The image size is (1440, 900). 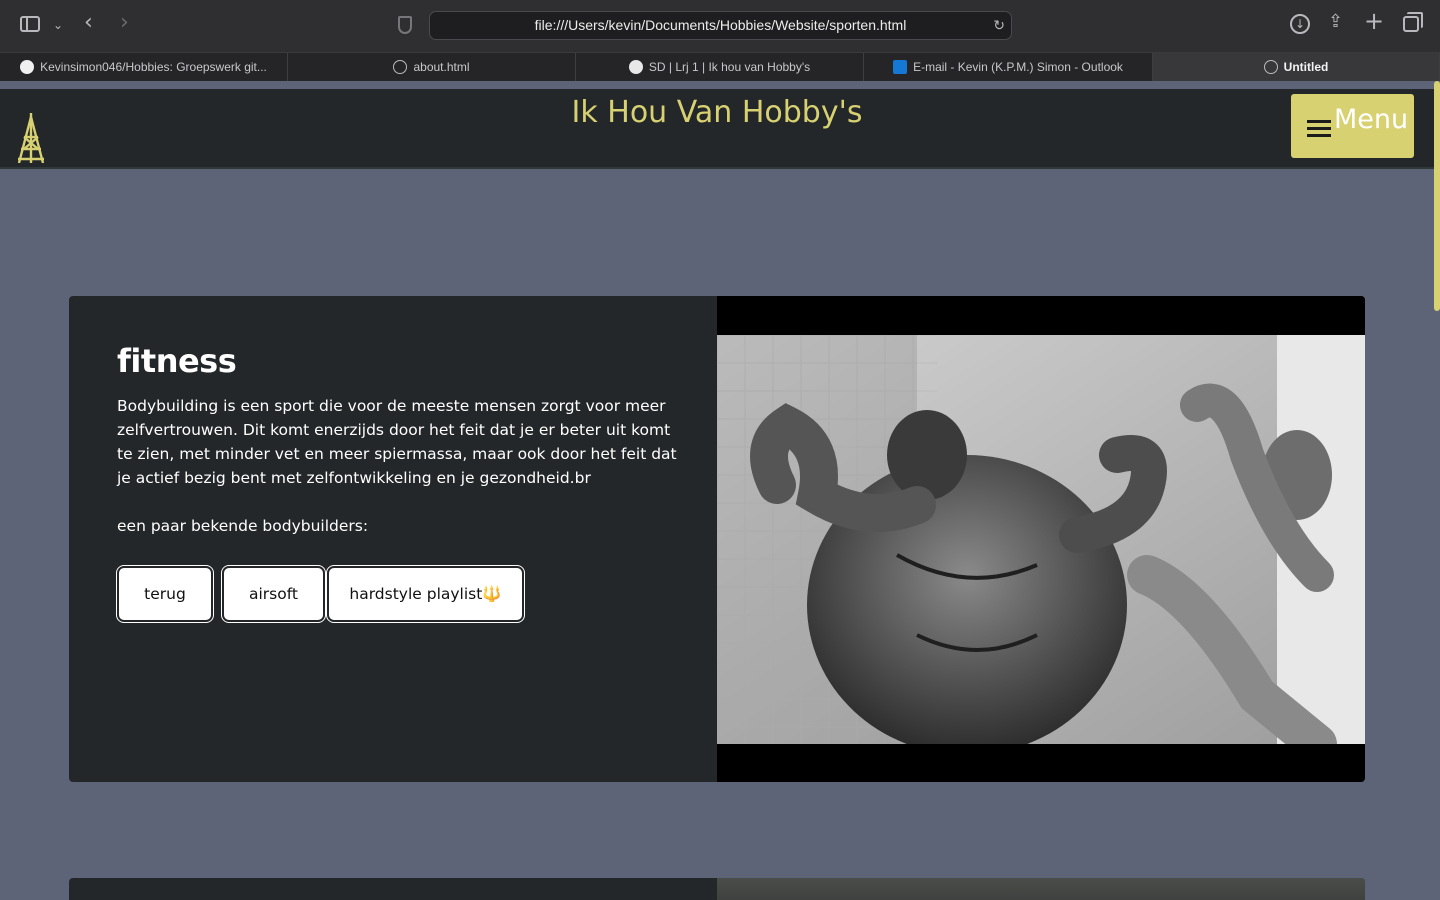 I want to click on tab-sd: SD | Lrj 1 | Ik hou van Hobby's, so click(x=720, y=67).